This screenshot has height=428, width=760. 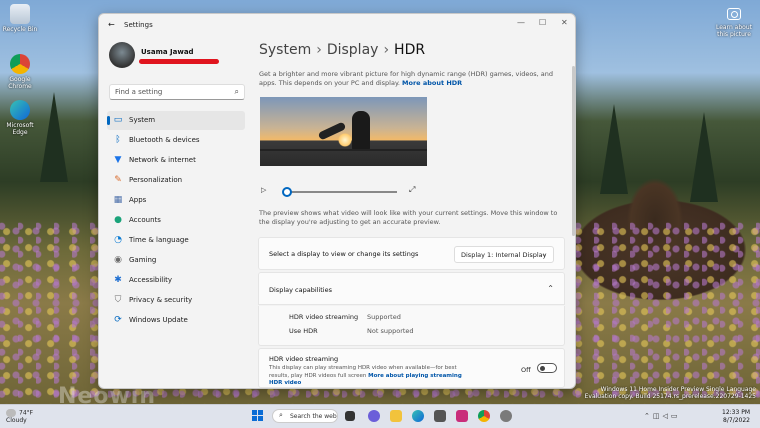 I want to click on breadcrumb-chevron-icon: ›, so click(x=386, y=50).